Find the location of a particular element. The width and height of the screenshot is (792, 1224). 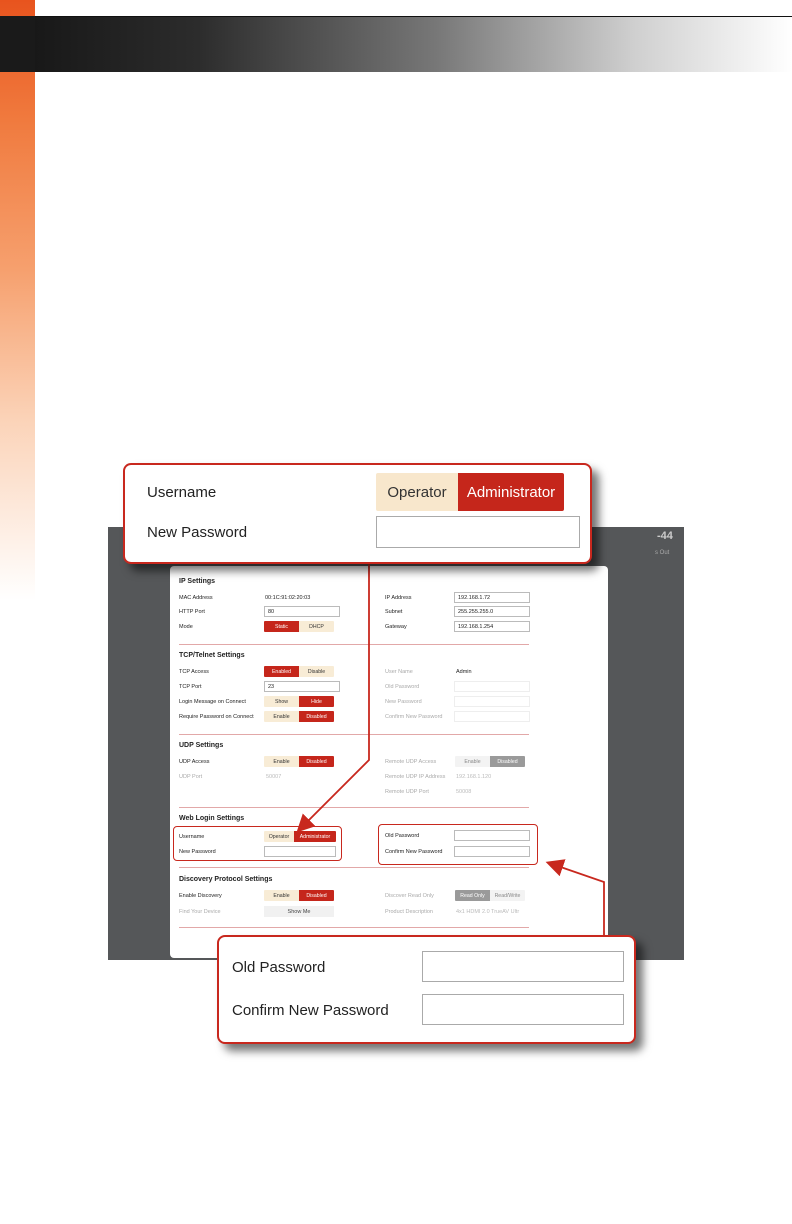

callout-old-password-input is located at coordinates (523, 966).